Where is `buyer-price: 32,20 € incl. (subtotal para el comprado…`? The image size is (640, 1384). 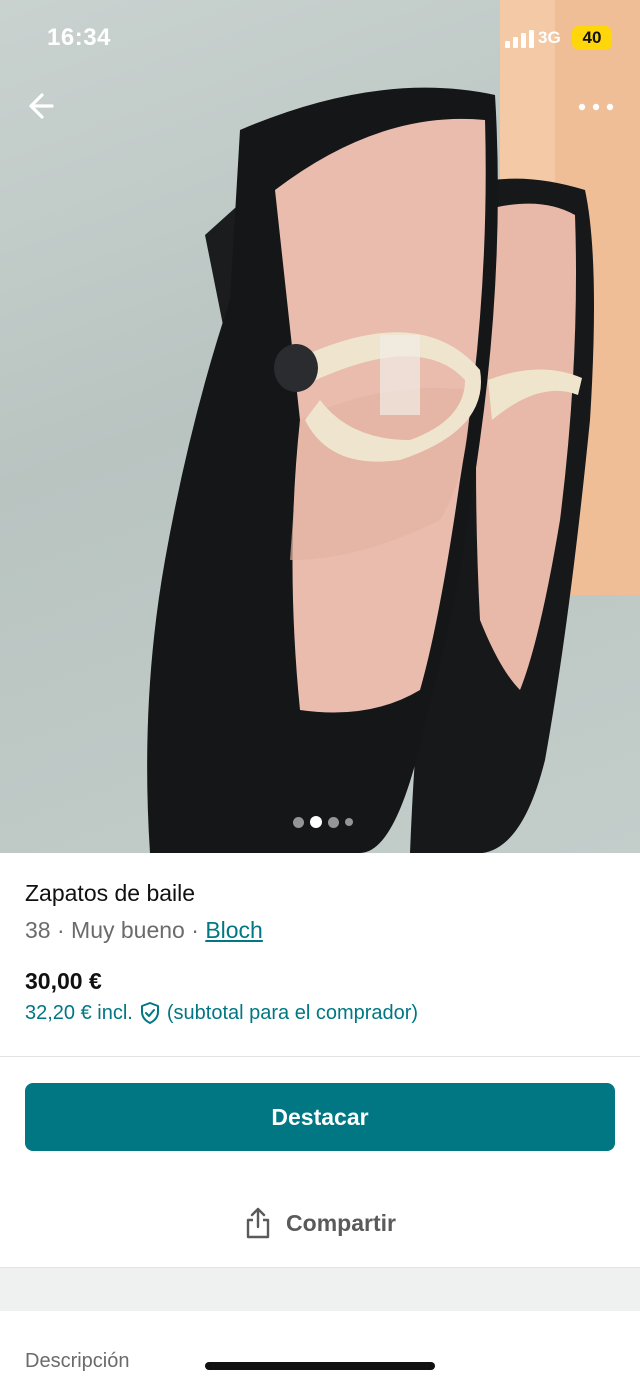 buyer-price: 32,20 € incl. (subtotal para el comprado… is located at coordinates (320, 1013).